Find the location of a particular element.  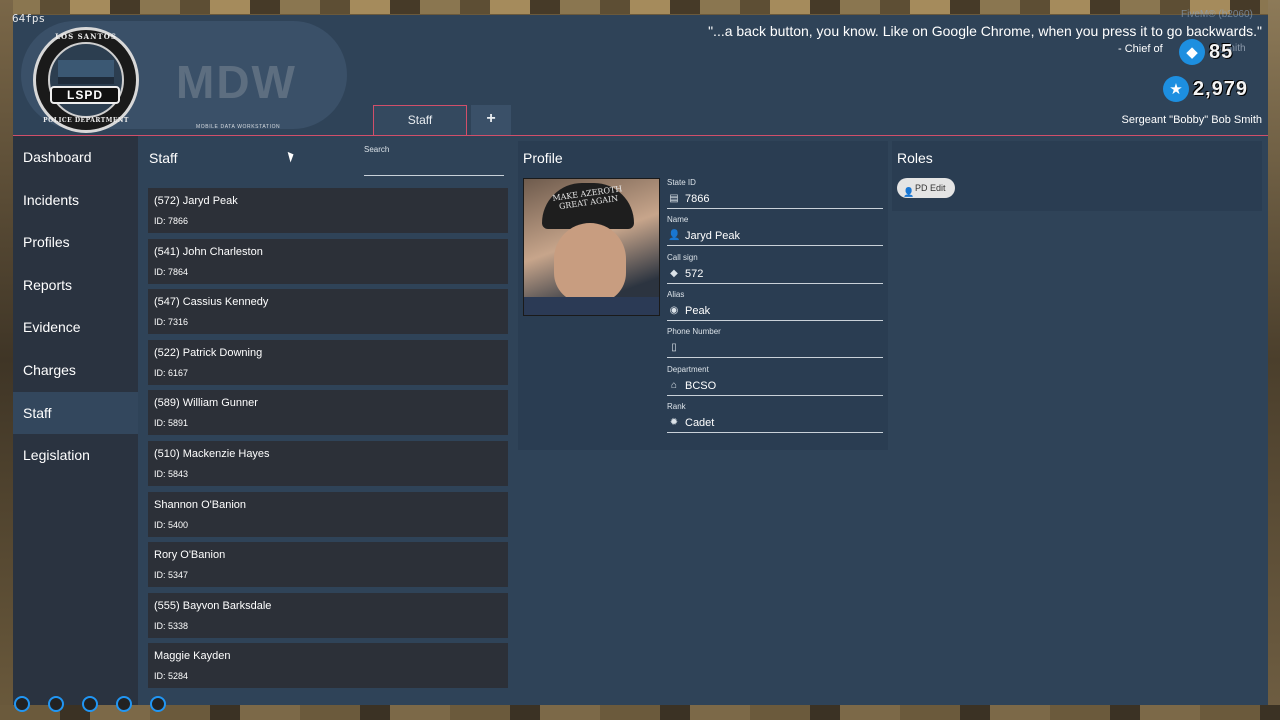

sidebar-item-evidence: Evidence is located at coordinates (75, 327).